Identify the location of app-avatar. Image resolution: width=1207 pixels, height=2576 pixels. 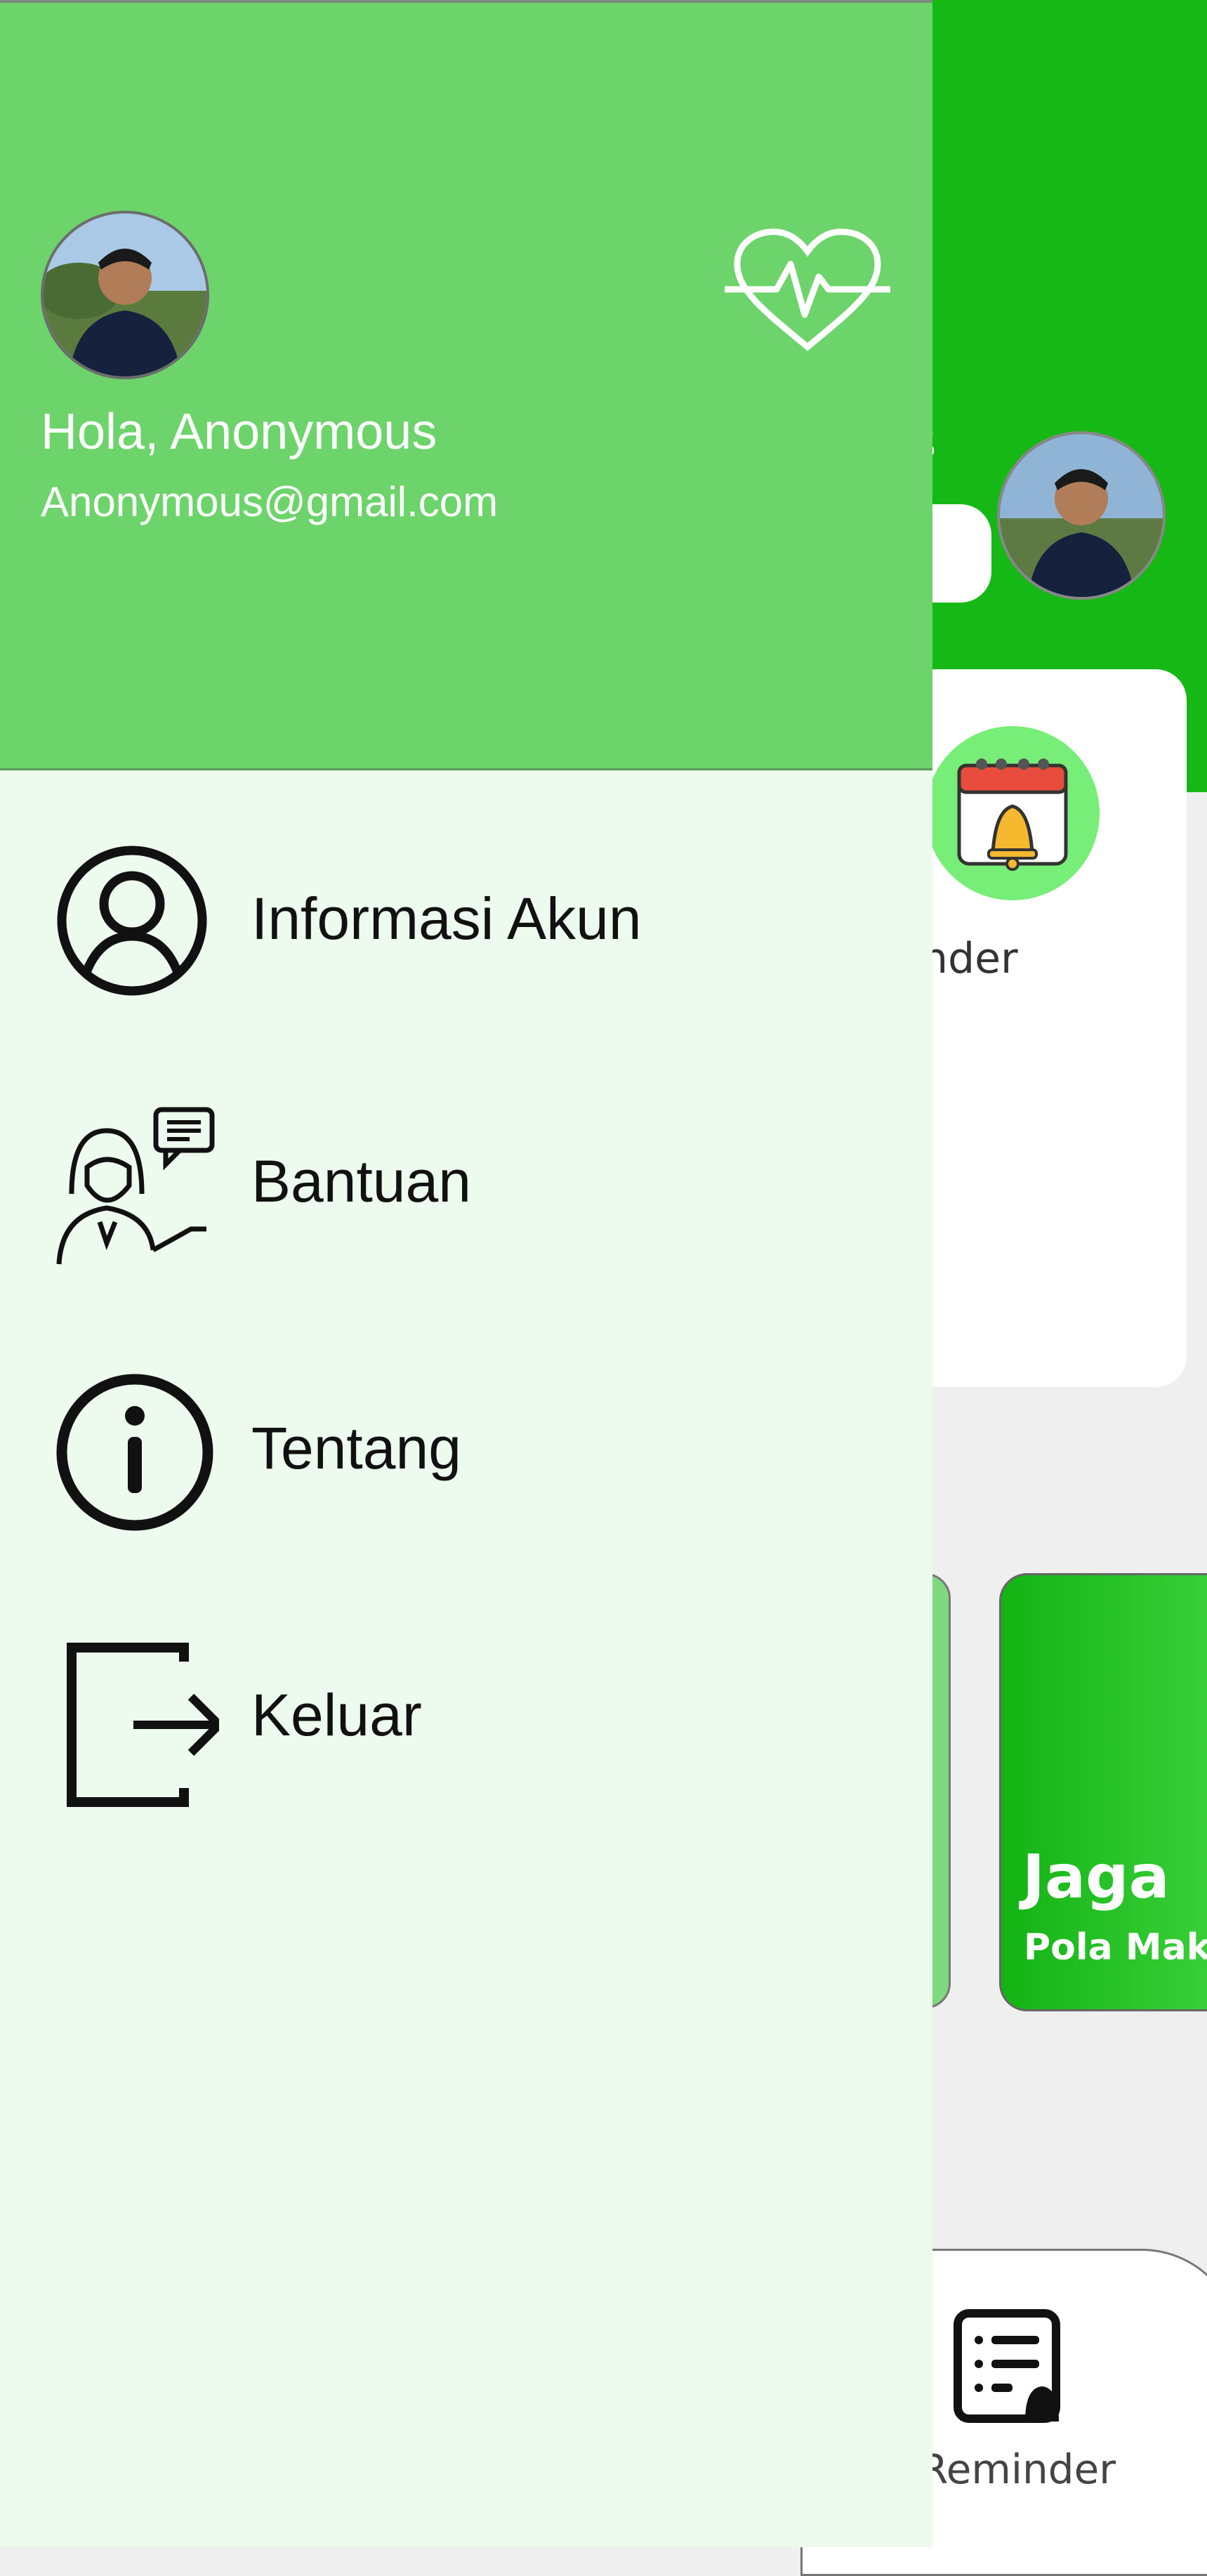
(1081, 515).